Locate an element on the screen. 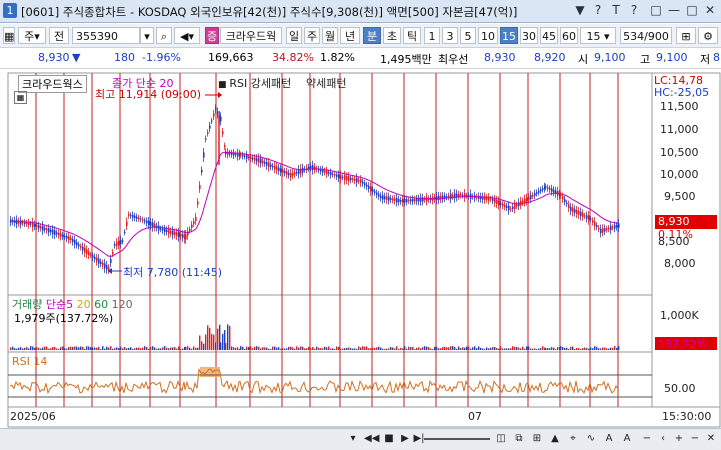 The height and width of the screenshot is (450, 721). maximize-chart-icon: ✕ is located at coordinates (711, 439).